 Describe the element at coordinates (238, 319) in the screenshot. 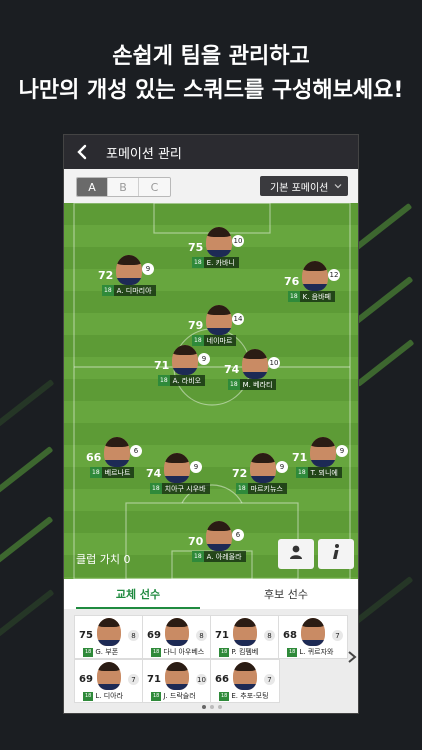

I see `player-level-badge: 14` at that location.